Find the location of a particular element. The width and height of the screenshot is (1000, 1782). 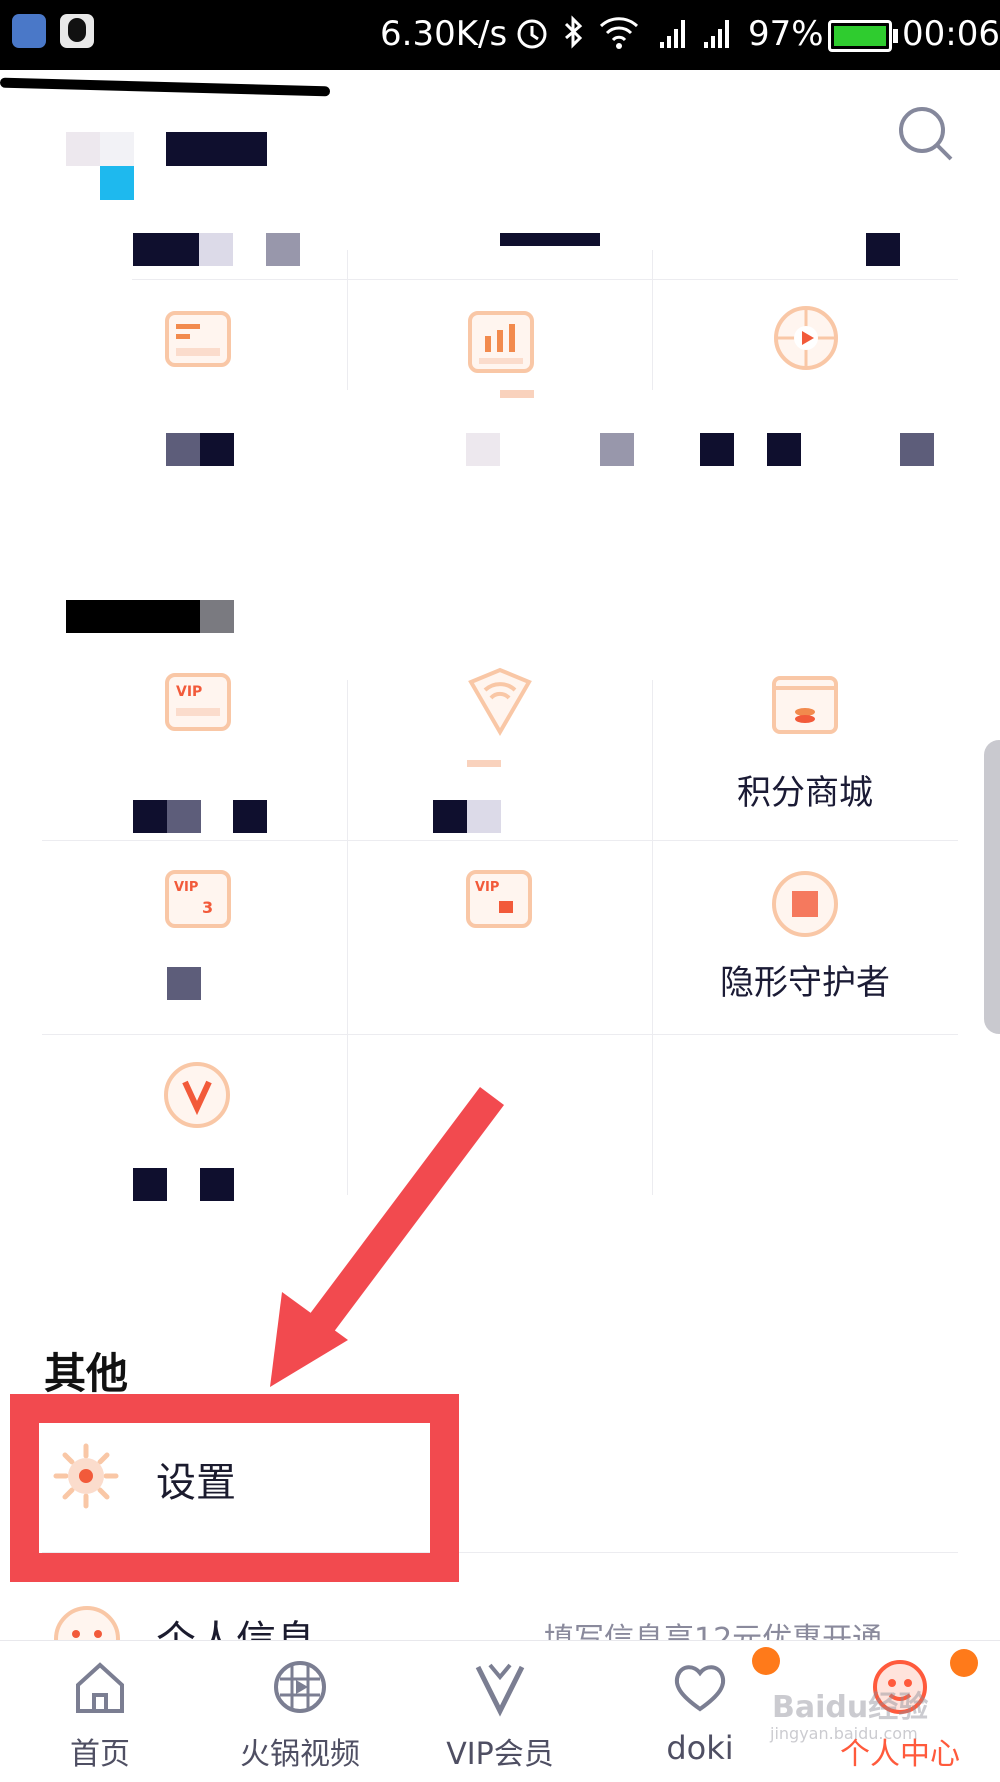

settings-label: 设置 is located at coordinates (196, 1483).